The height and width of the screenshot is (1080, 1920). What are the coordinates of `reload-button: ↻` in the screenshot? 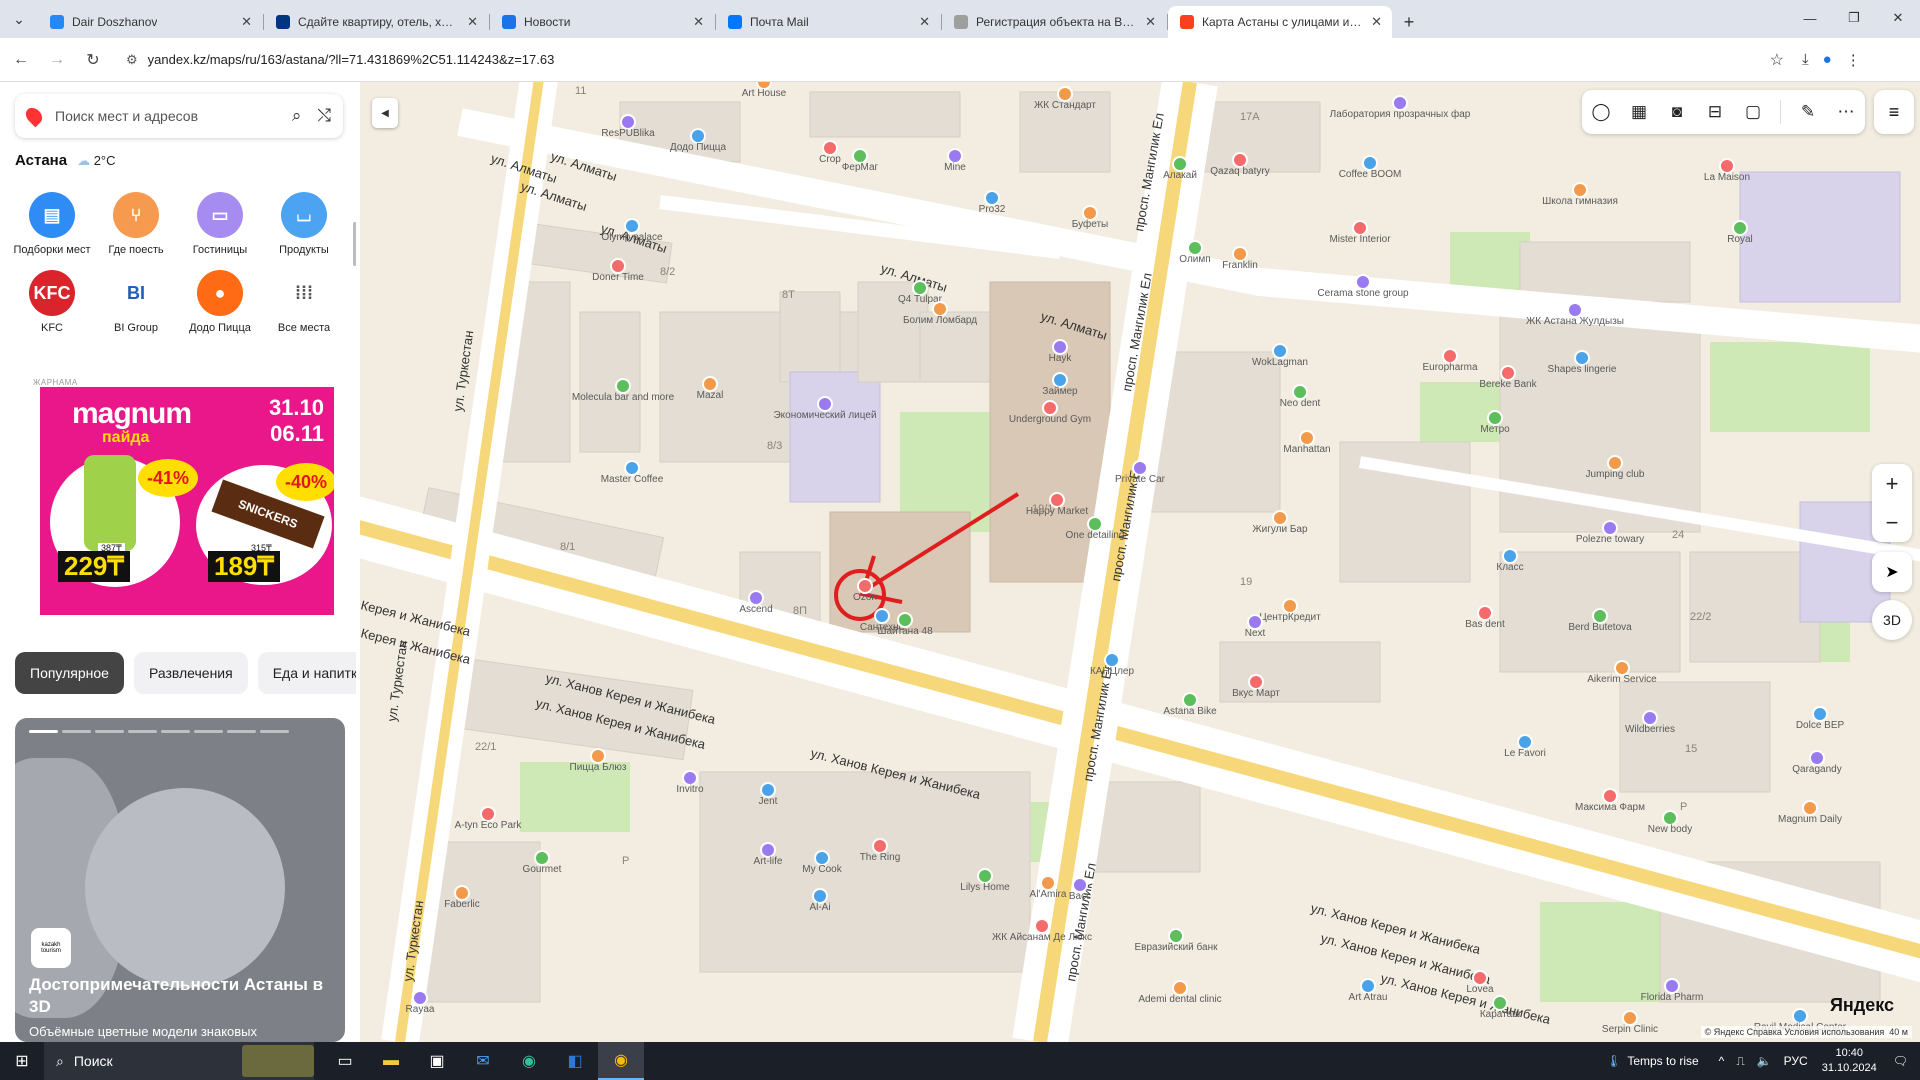 It's located at (93, 60).